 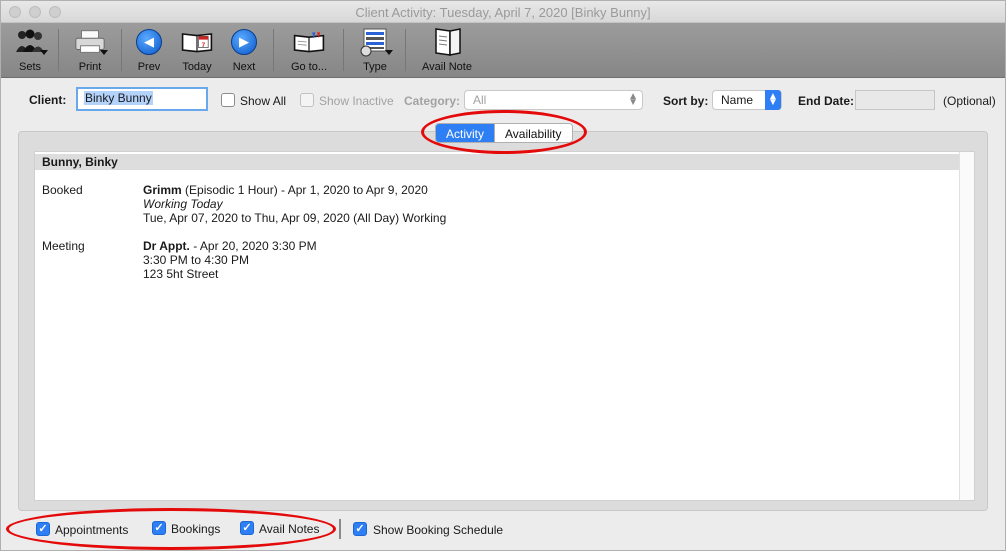 I want to click on meeting-title-line: Dr Appt. - Apr 20, 2020 3:30 PM, so click(x=230, y=246).